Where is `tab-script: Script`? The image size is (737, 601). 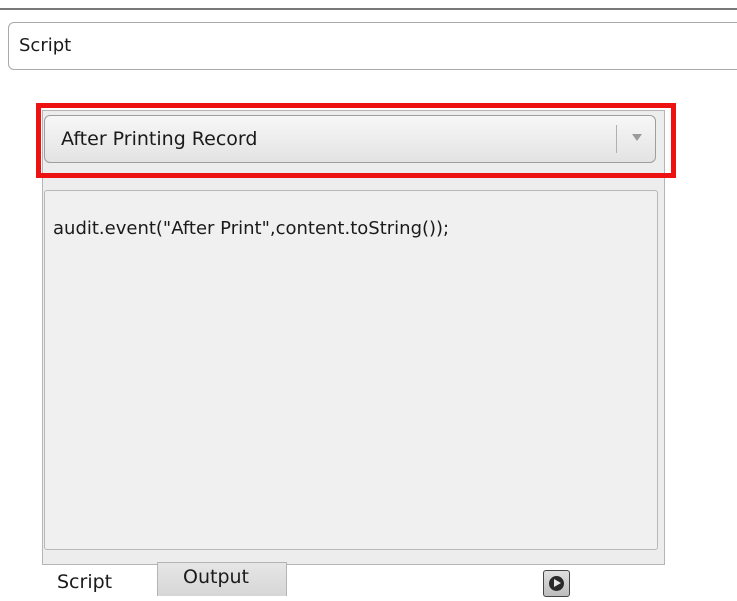
tab-script: Script is located at coordinates (99, 583).